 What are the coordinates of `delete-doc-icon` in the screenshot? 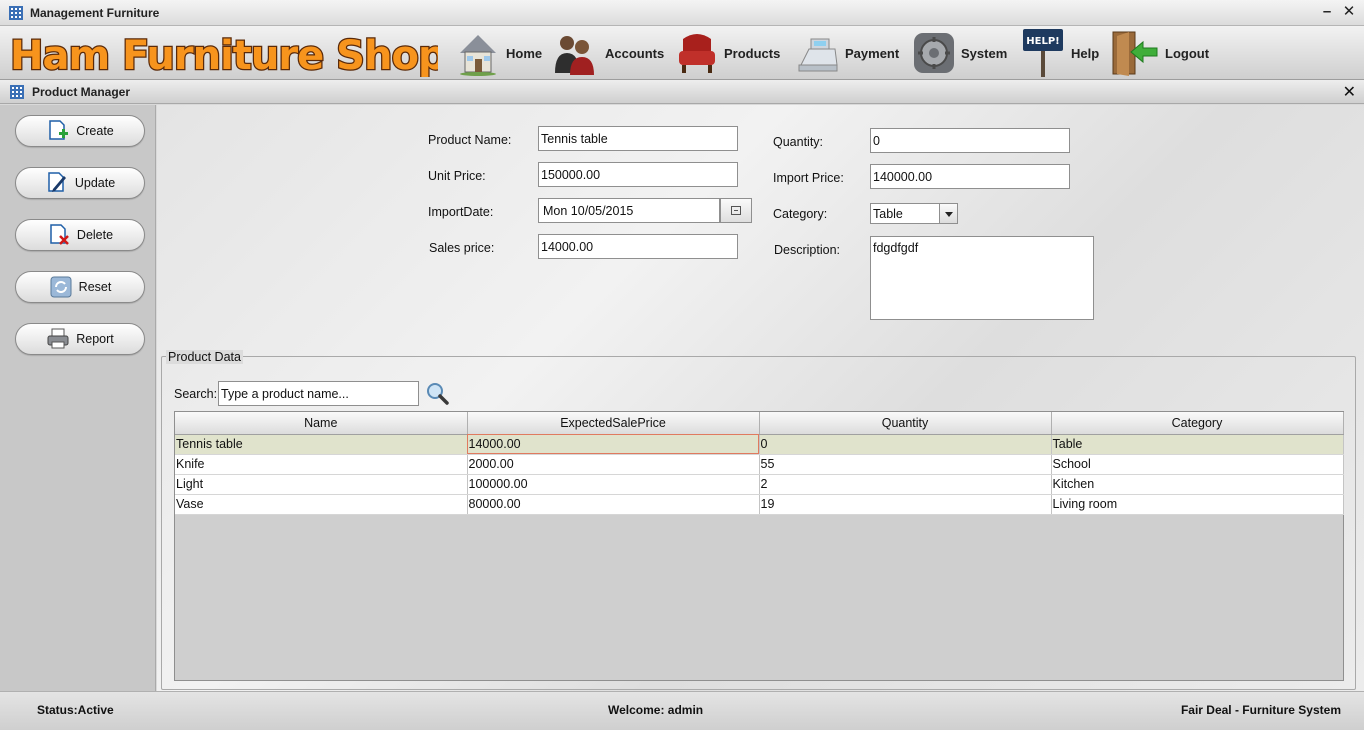 It's located at (59, 234).